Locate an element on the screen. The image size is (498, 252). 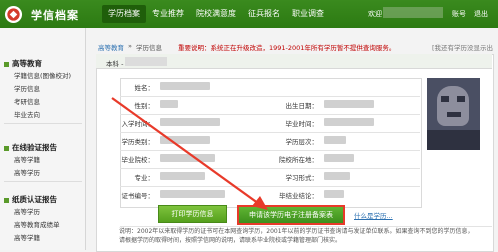
sidebar-section-paper-report: 纸质认证报告 is located at coordinates (30, 199).